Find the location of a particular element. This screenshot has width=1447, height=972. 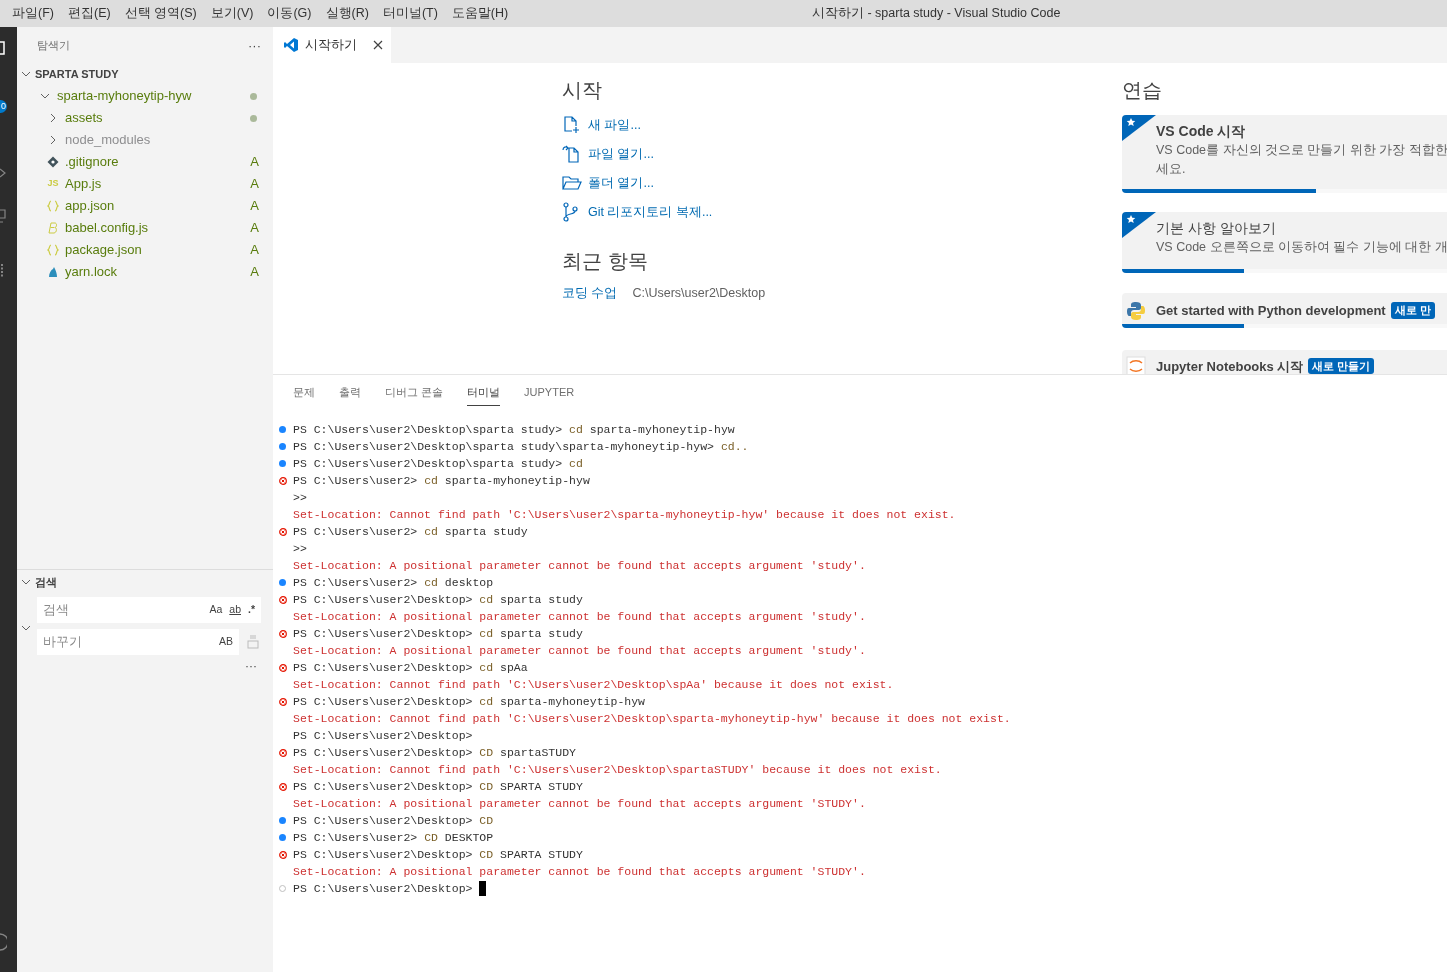

file-tree-item: assets is located at coordinates (145, 118).